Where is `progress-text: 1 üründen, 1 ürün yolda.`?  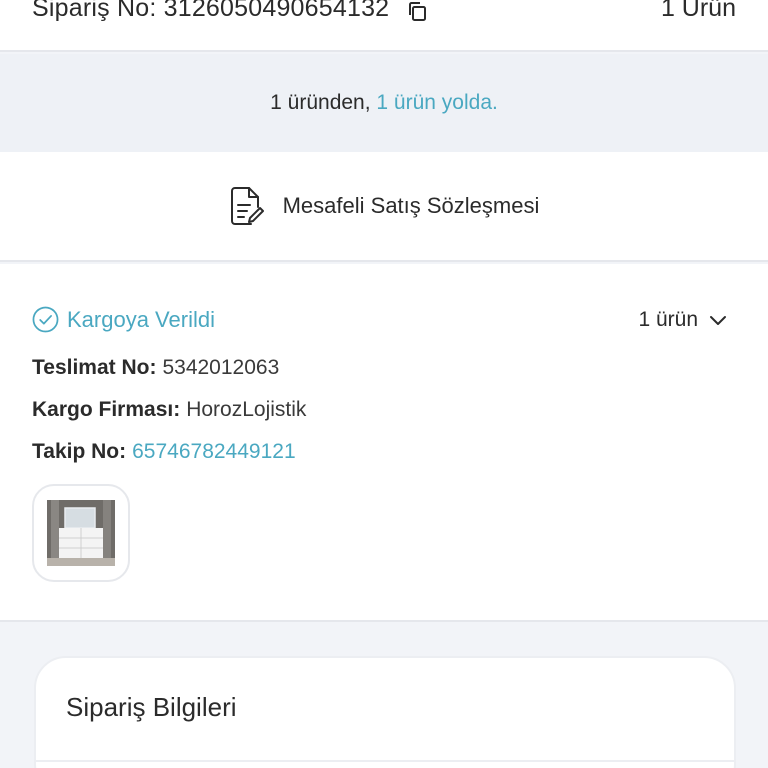
progress-text: 1 üründen, 1 ürün yolda. is located at coordinates (384, 103).